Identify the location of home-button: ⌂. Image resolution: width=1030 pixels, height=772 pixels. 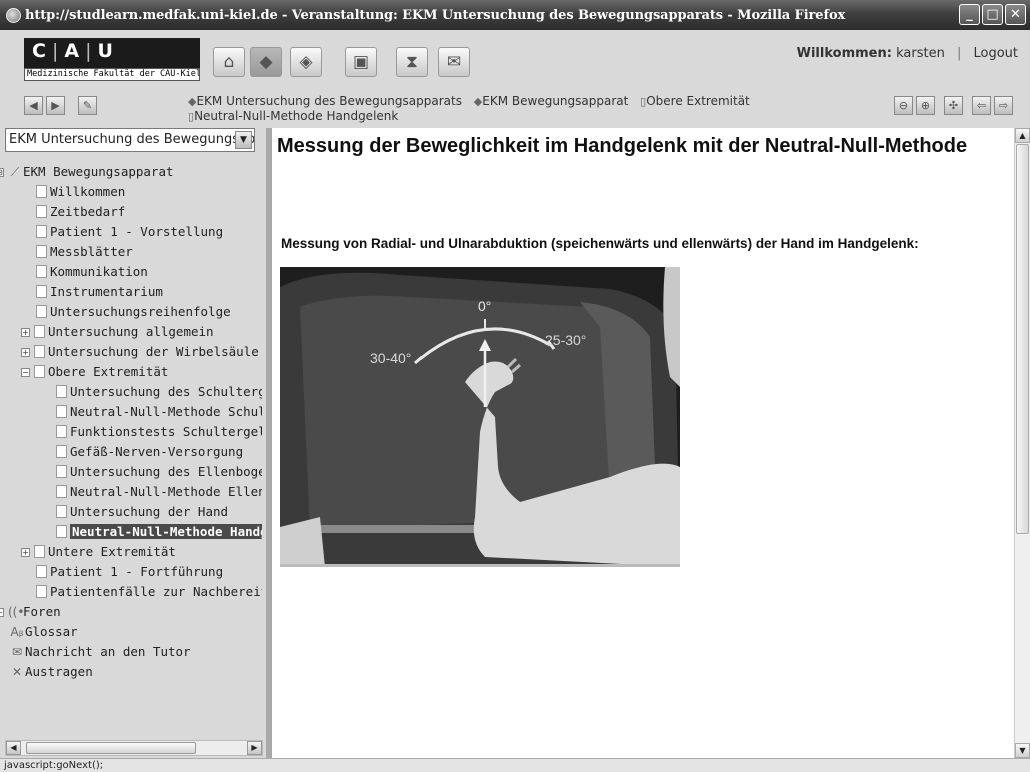
(229, 62).